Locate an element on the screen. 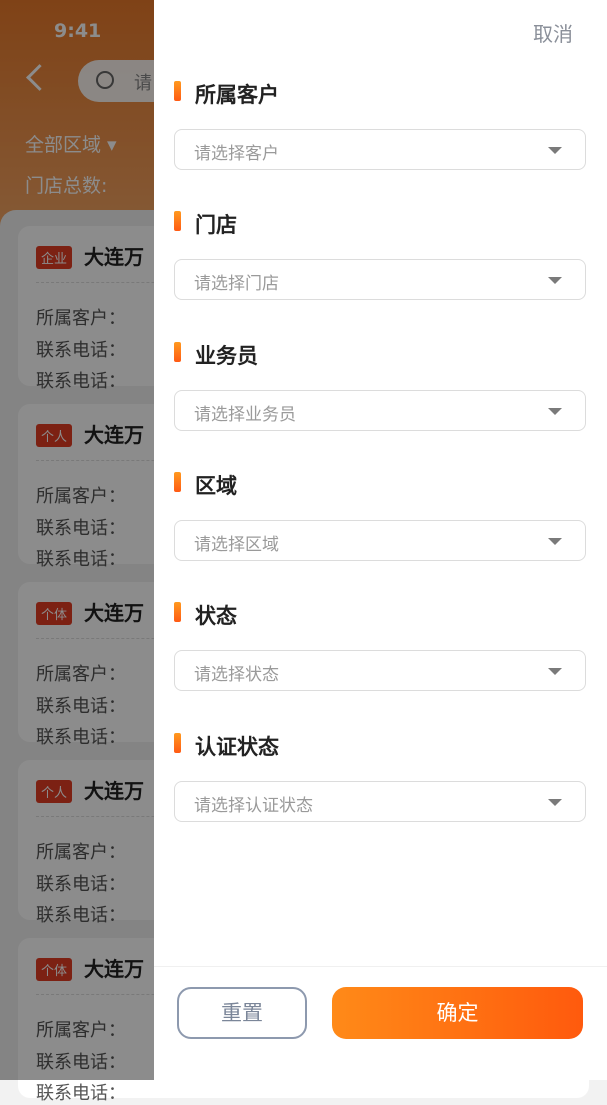 Image resolution: width=607 pixels, height=1105 pixels. section-title-store: 门店 is located at coordinates (205, 224).